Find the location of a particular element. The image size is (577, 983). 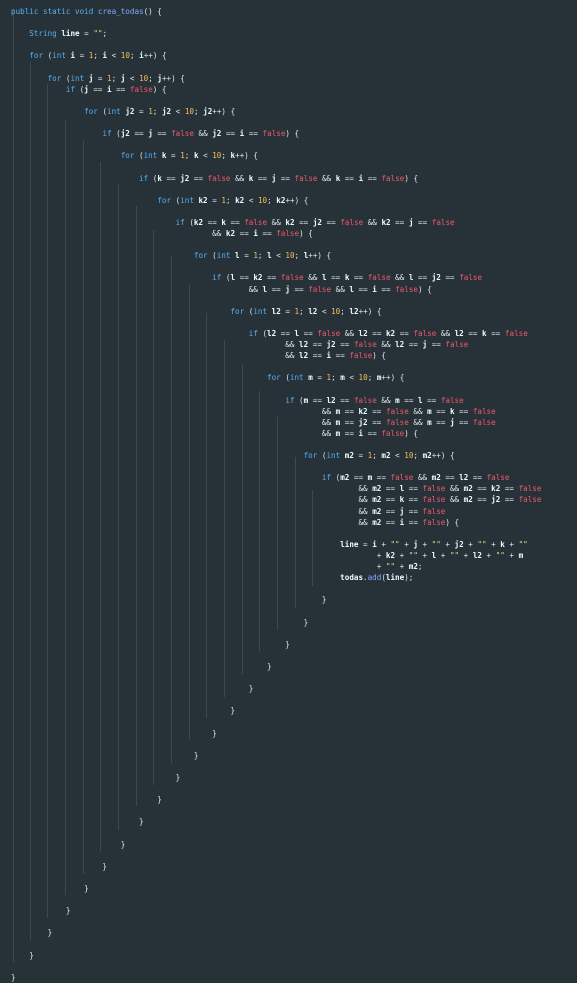

code-token: ++) { is located at coordinates (393, 378).